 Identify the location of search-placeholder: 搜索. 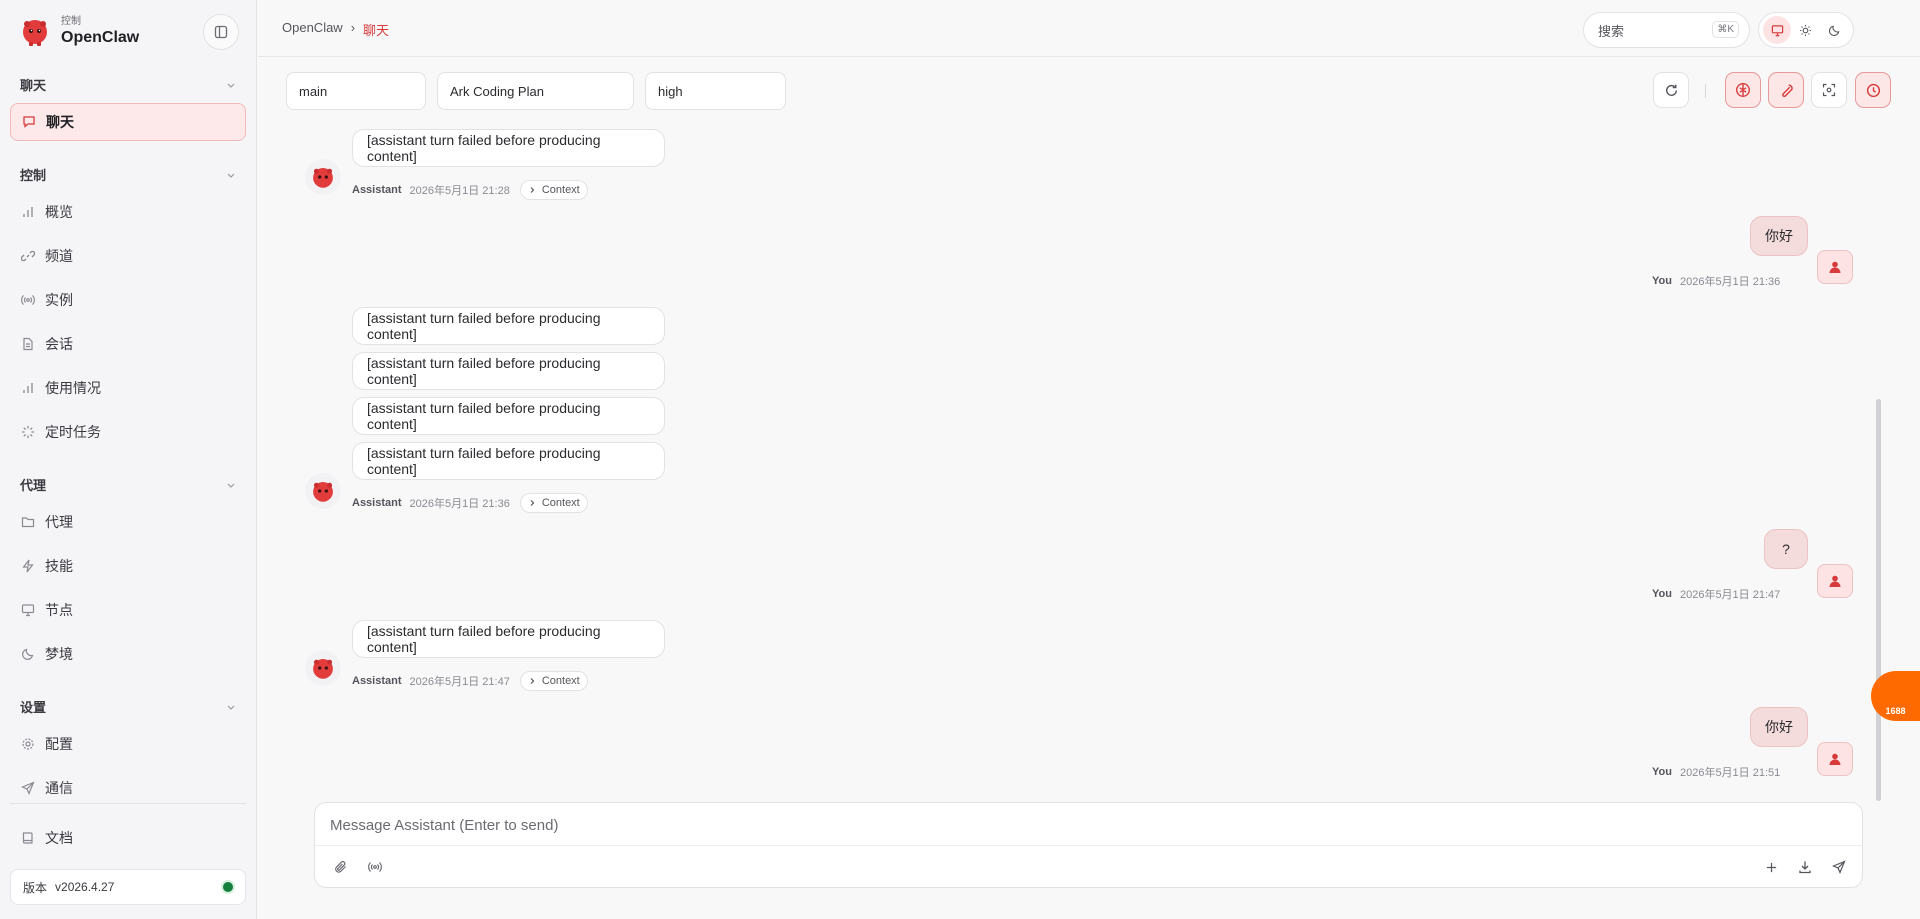
(1611, 31).